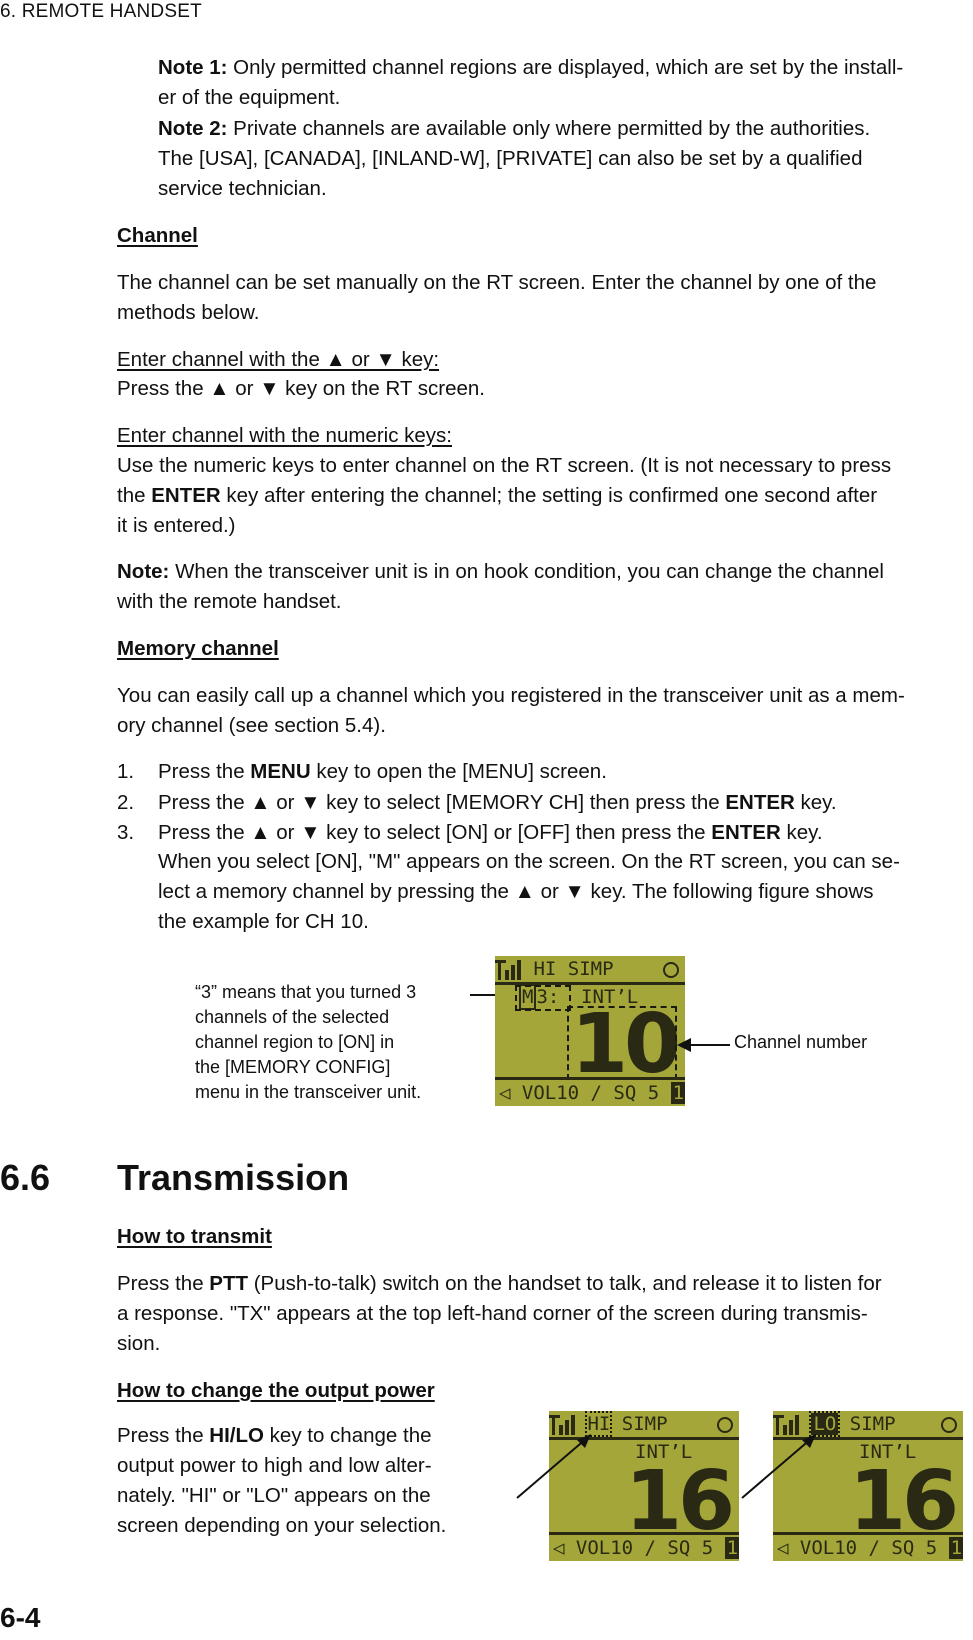 Image resolution: width=973 pixels, height=1640 pixels. I want to click on memory-highlight-box, so click(543, 998).